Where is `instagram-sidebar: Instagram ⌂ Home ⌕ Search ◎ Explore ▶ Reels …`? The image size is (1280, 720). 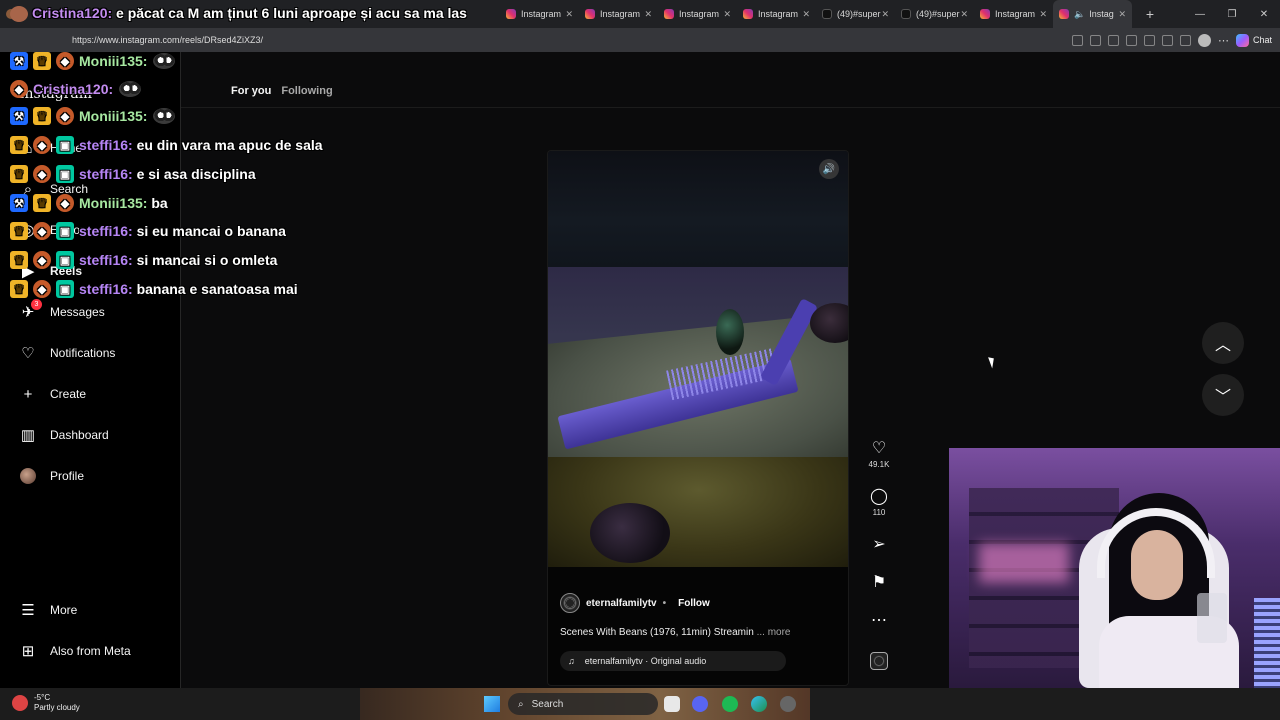 instagram-sidebar: Instagram ⌂ Home ⌕ Search ◎ Explore ▶ Reels … is located at coordinates (90, 370).